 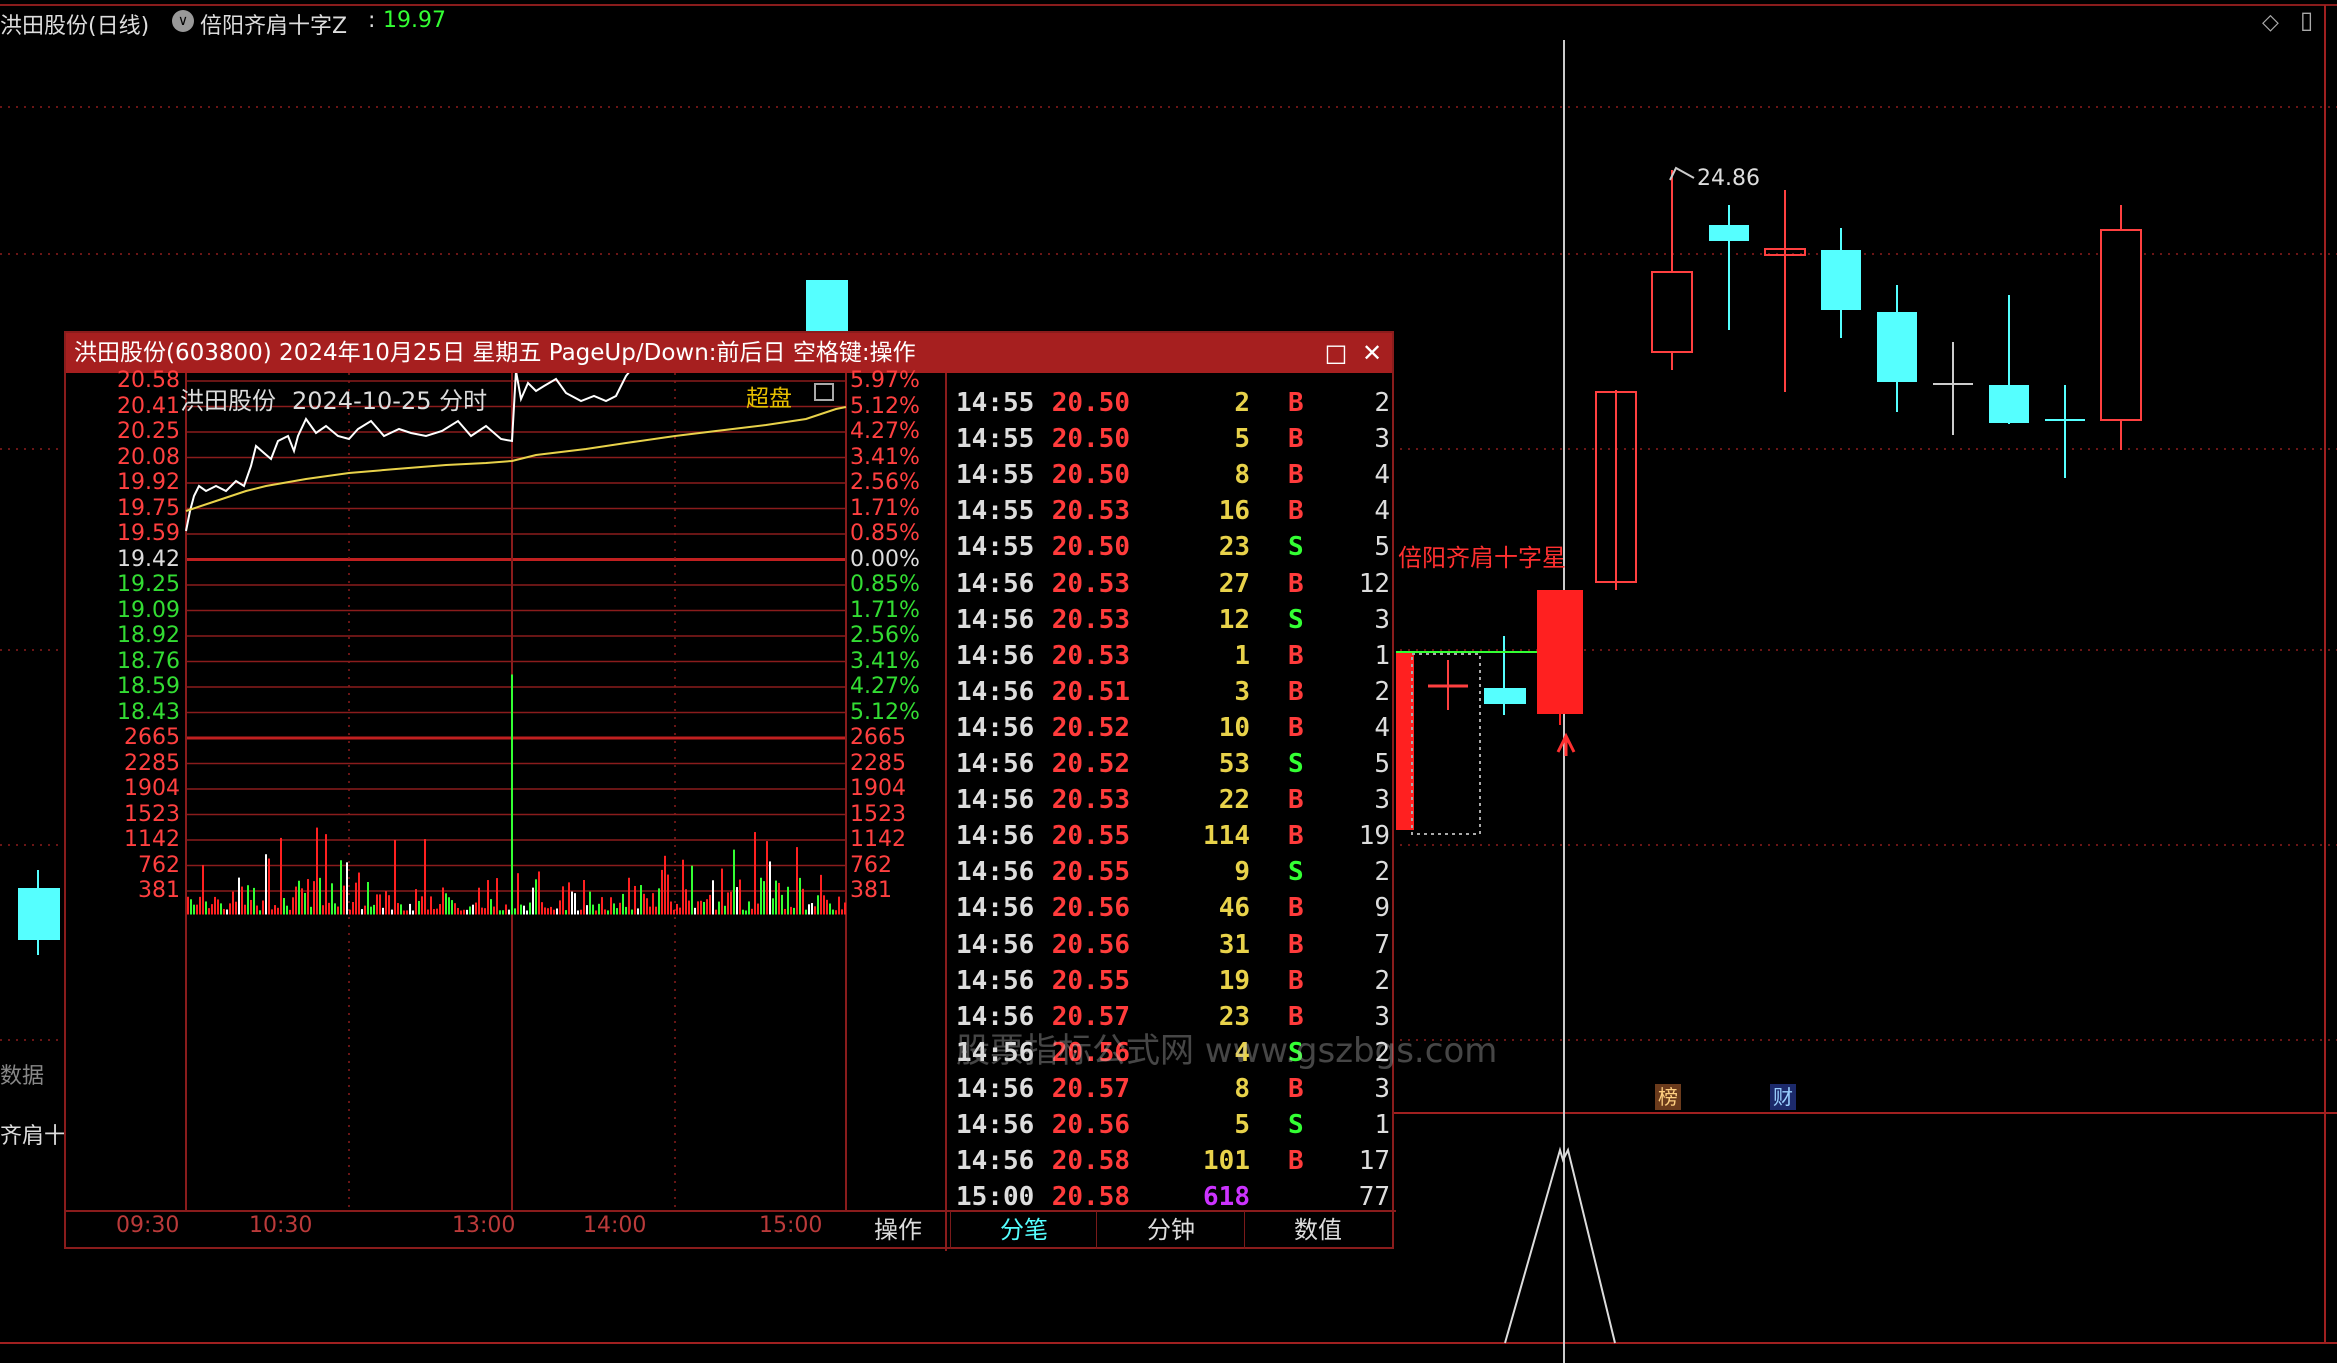 I want to click on chaopan-button: 超盘, so click(x=769, y=396).